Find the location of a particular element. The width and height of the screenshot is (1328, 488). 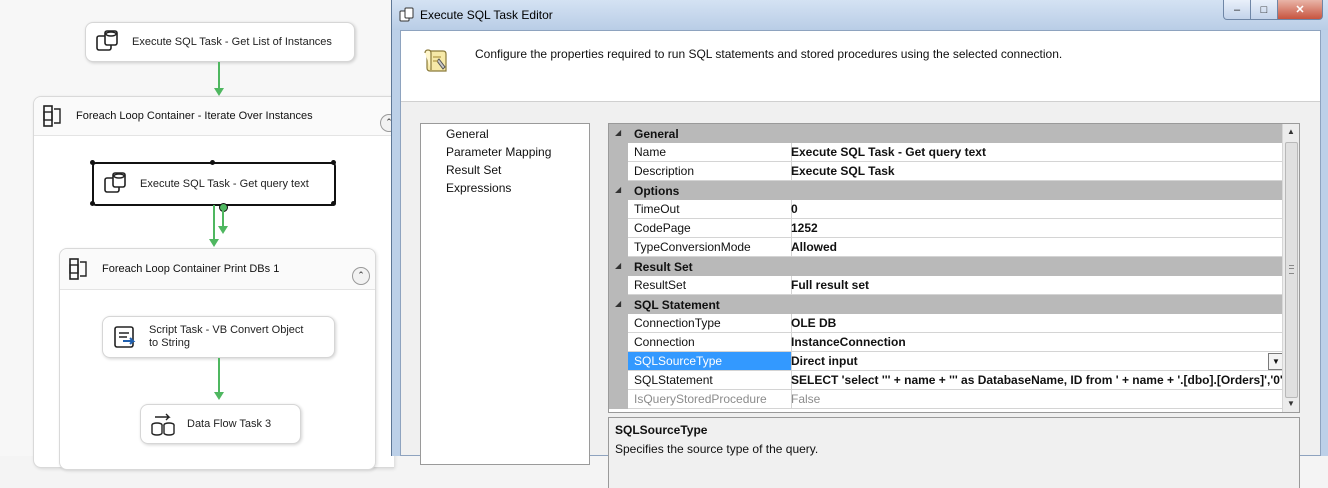

property-grid-scrollbar: ▲ ▼ is located at coordinates (1290, 268).